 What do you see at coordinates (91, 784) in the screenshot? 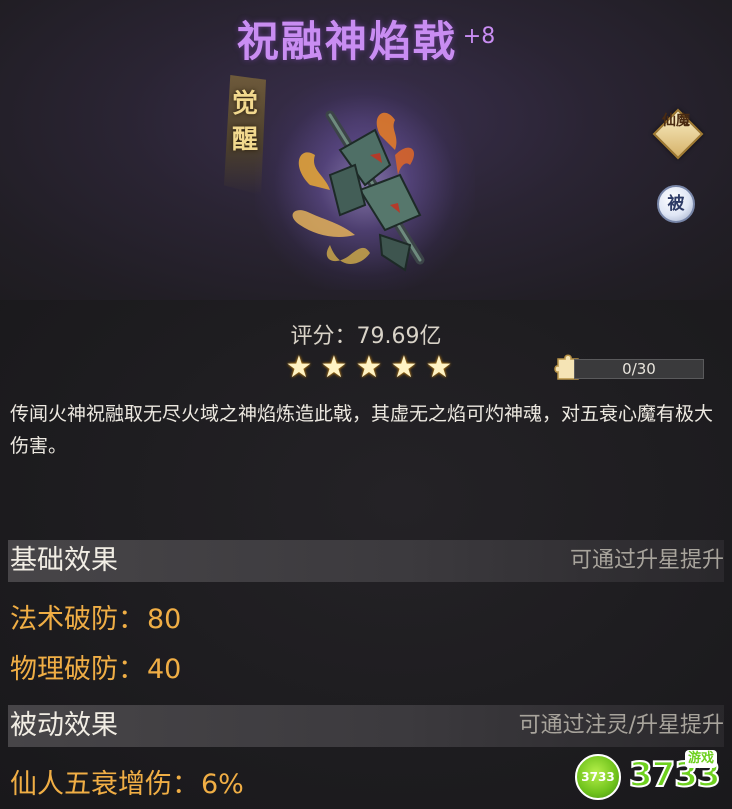
I see `attribute-name: 仙人五衰增伤` at bounding box center [91, 784].